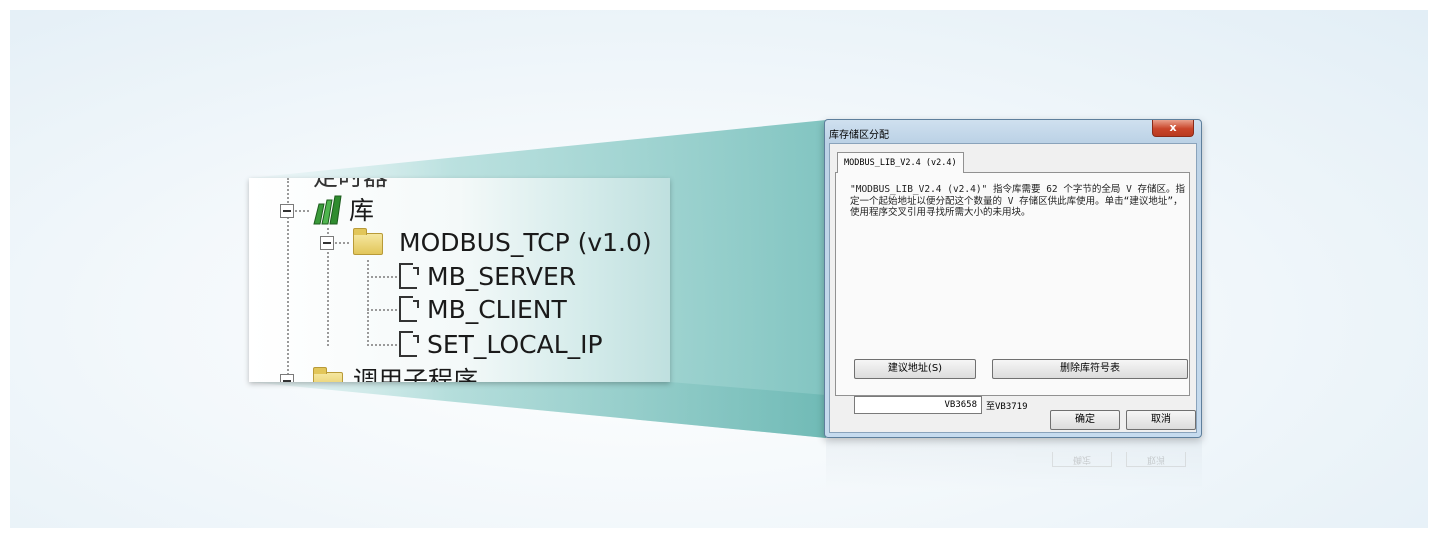 This screenshot has height=538, width=1438. Describe the element at coordinates (1090, 369) in the screenshot. I see `delete-symbol-table-button: 删除库符号表` at that location.